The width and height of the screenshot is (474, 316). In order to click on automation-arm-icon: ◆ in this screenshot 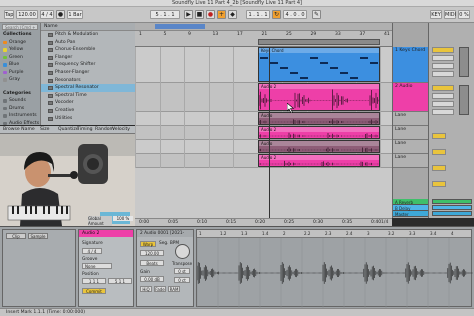, I will do `click(232, 14)`.